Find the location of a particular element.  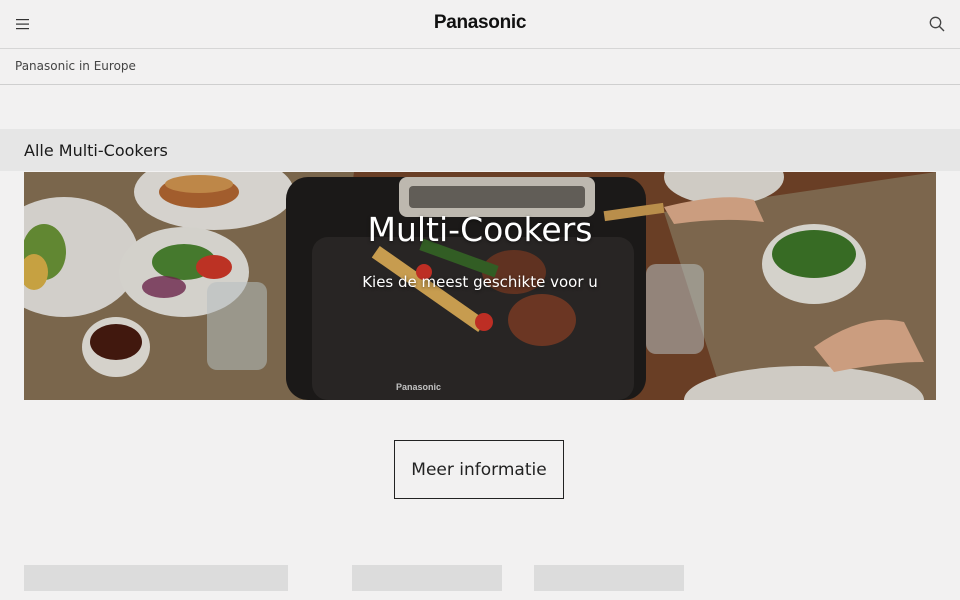

hero-subtitle: Kies de meest geschikte voor u is located at coordinates (480, 282).